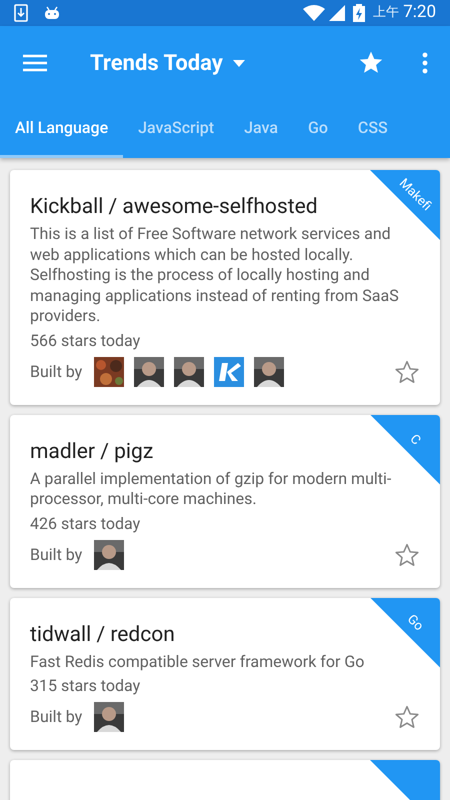 The width and height of the screenshot is (450, 800). Describe the element at coordinates (62, 129) in the screenshot. I see `language-tab: All Language` at that location.